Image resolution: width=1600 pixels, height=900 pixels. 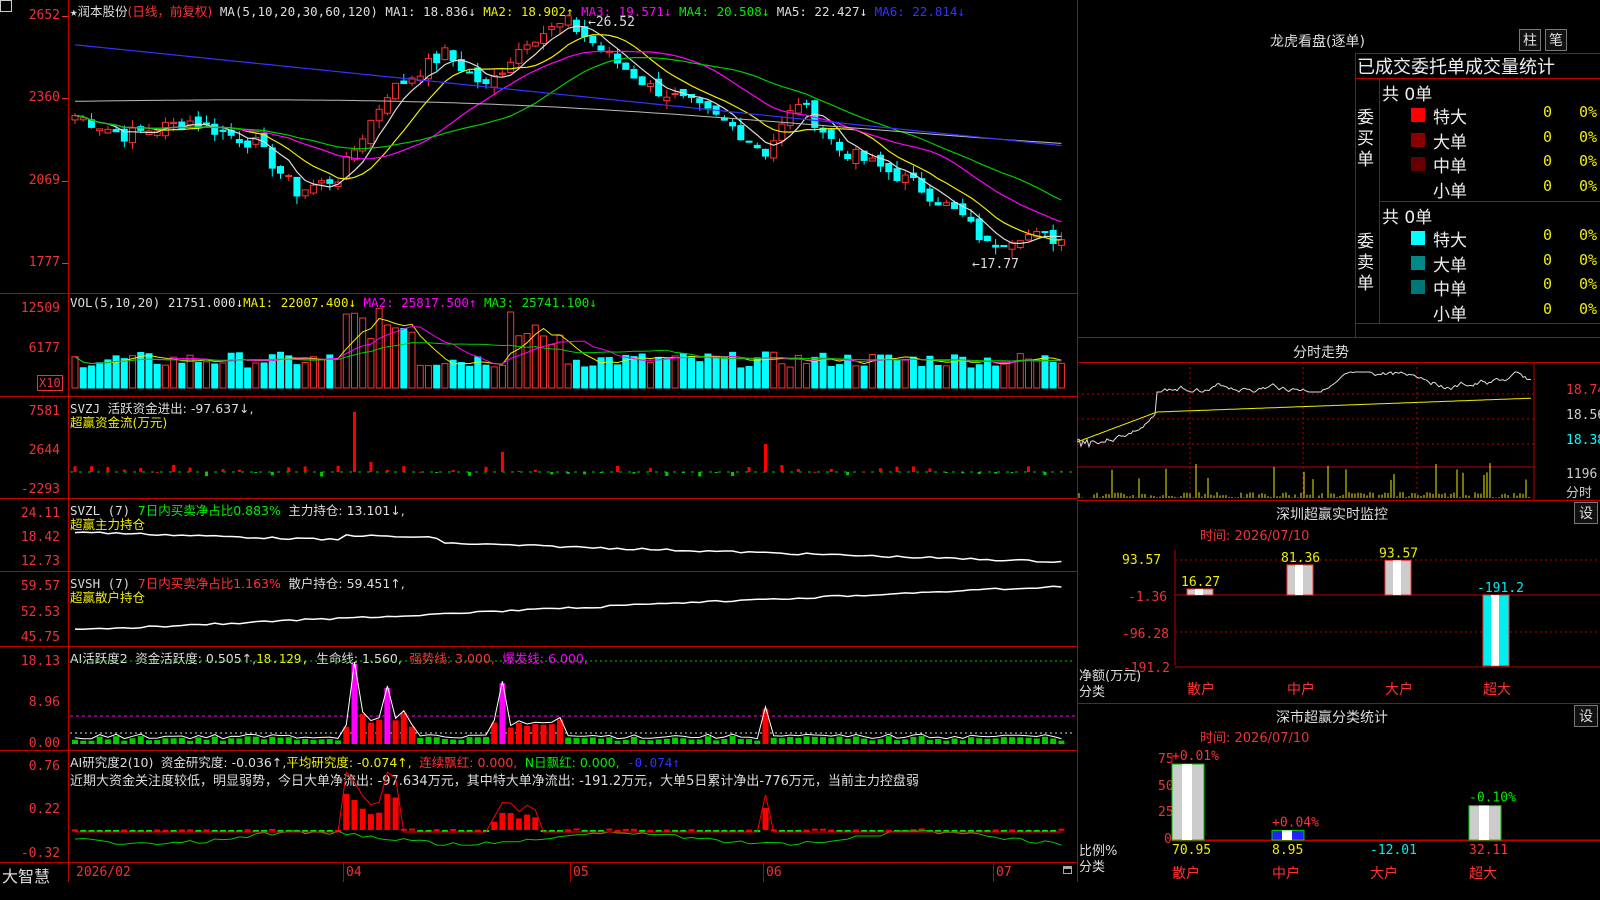 I want to click on sz-monitor-chart: 16.27 散户 81.36 中户 93.57 大户 -191.2 超大, so click(x=1338, y=621).